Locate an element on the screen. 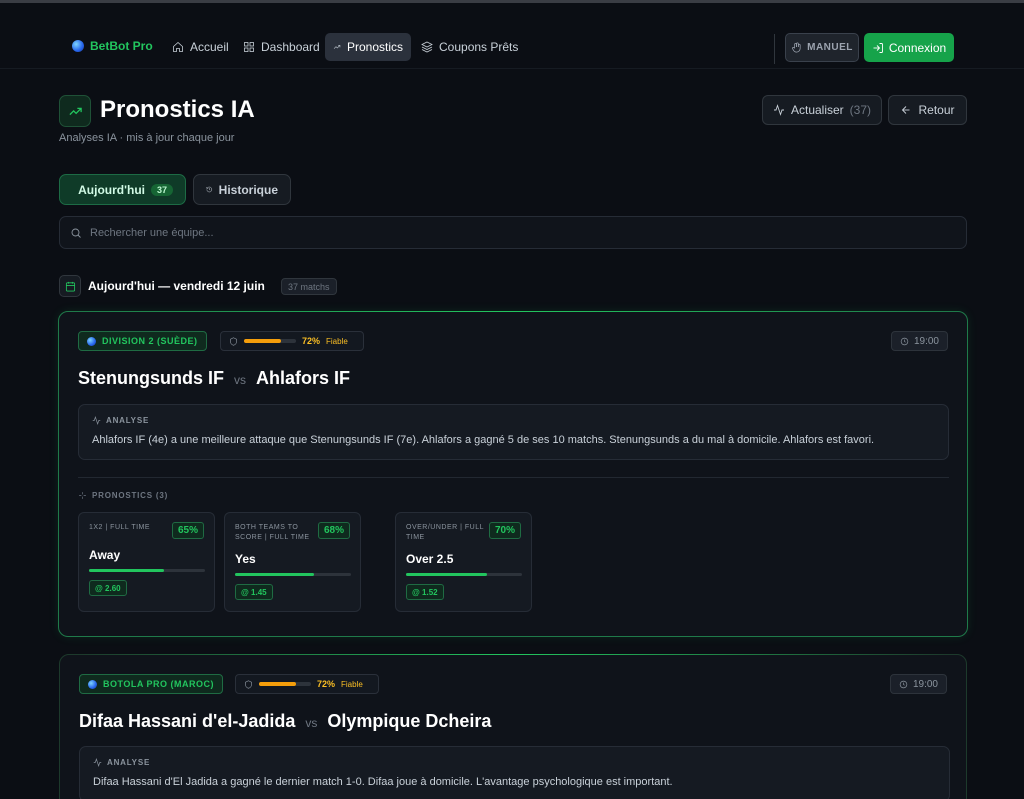  grid-icon is located at coordinates (249, 47).